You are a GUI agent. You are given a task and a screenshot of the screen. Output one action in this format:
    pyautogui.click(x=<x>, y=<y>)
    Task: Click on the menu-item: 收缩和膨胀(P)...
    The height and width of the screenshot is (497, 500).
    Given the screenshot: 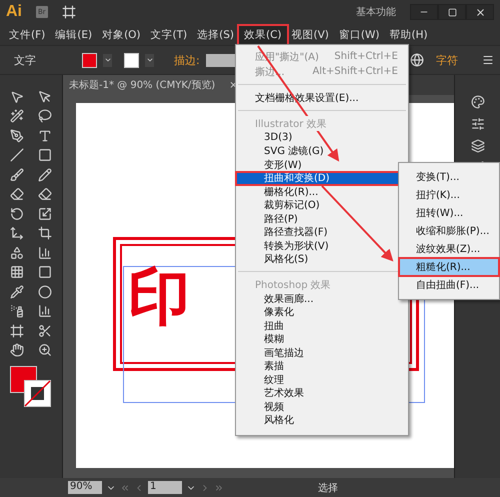 What is the action you would take?
    pyautogui.click(x=449, y=231)
    